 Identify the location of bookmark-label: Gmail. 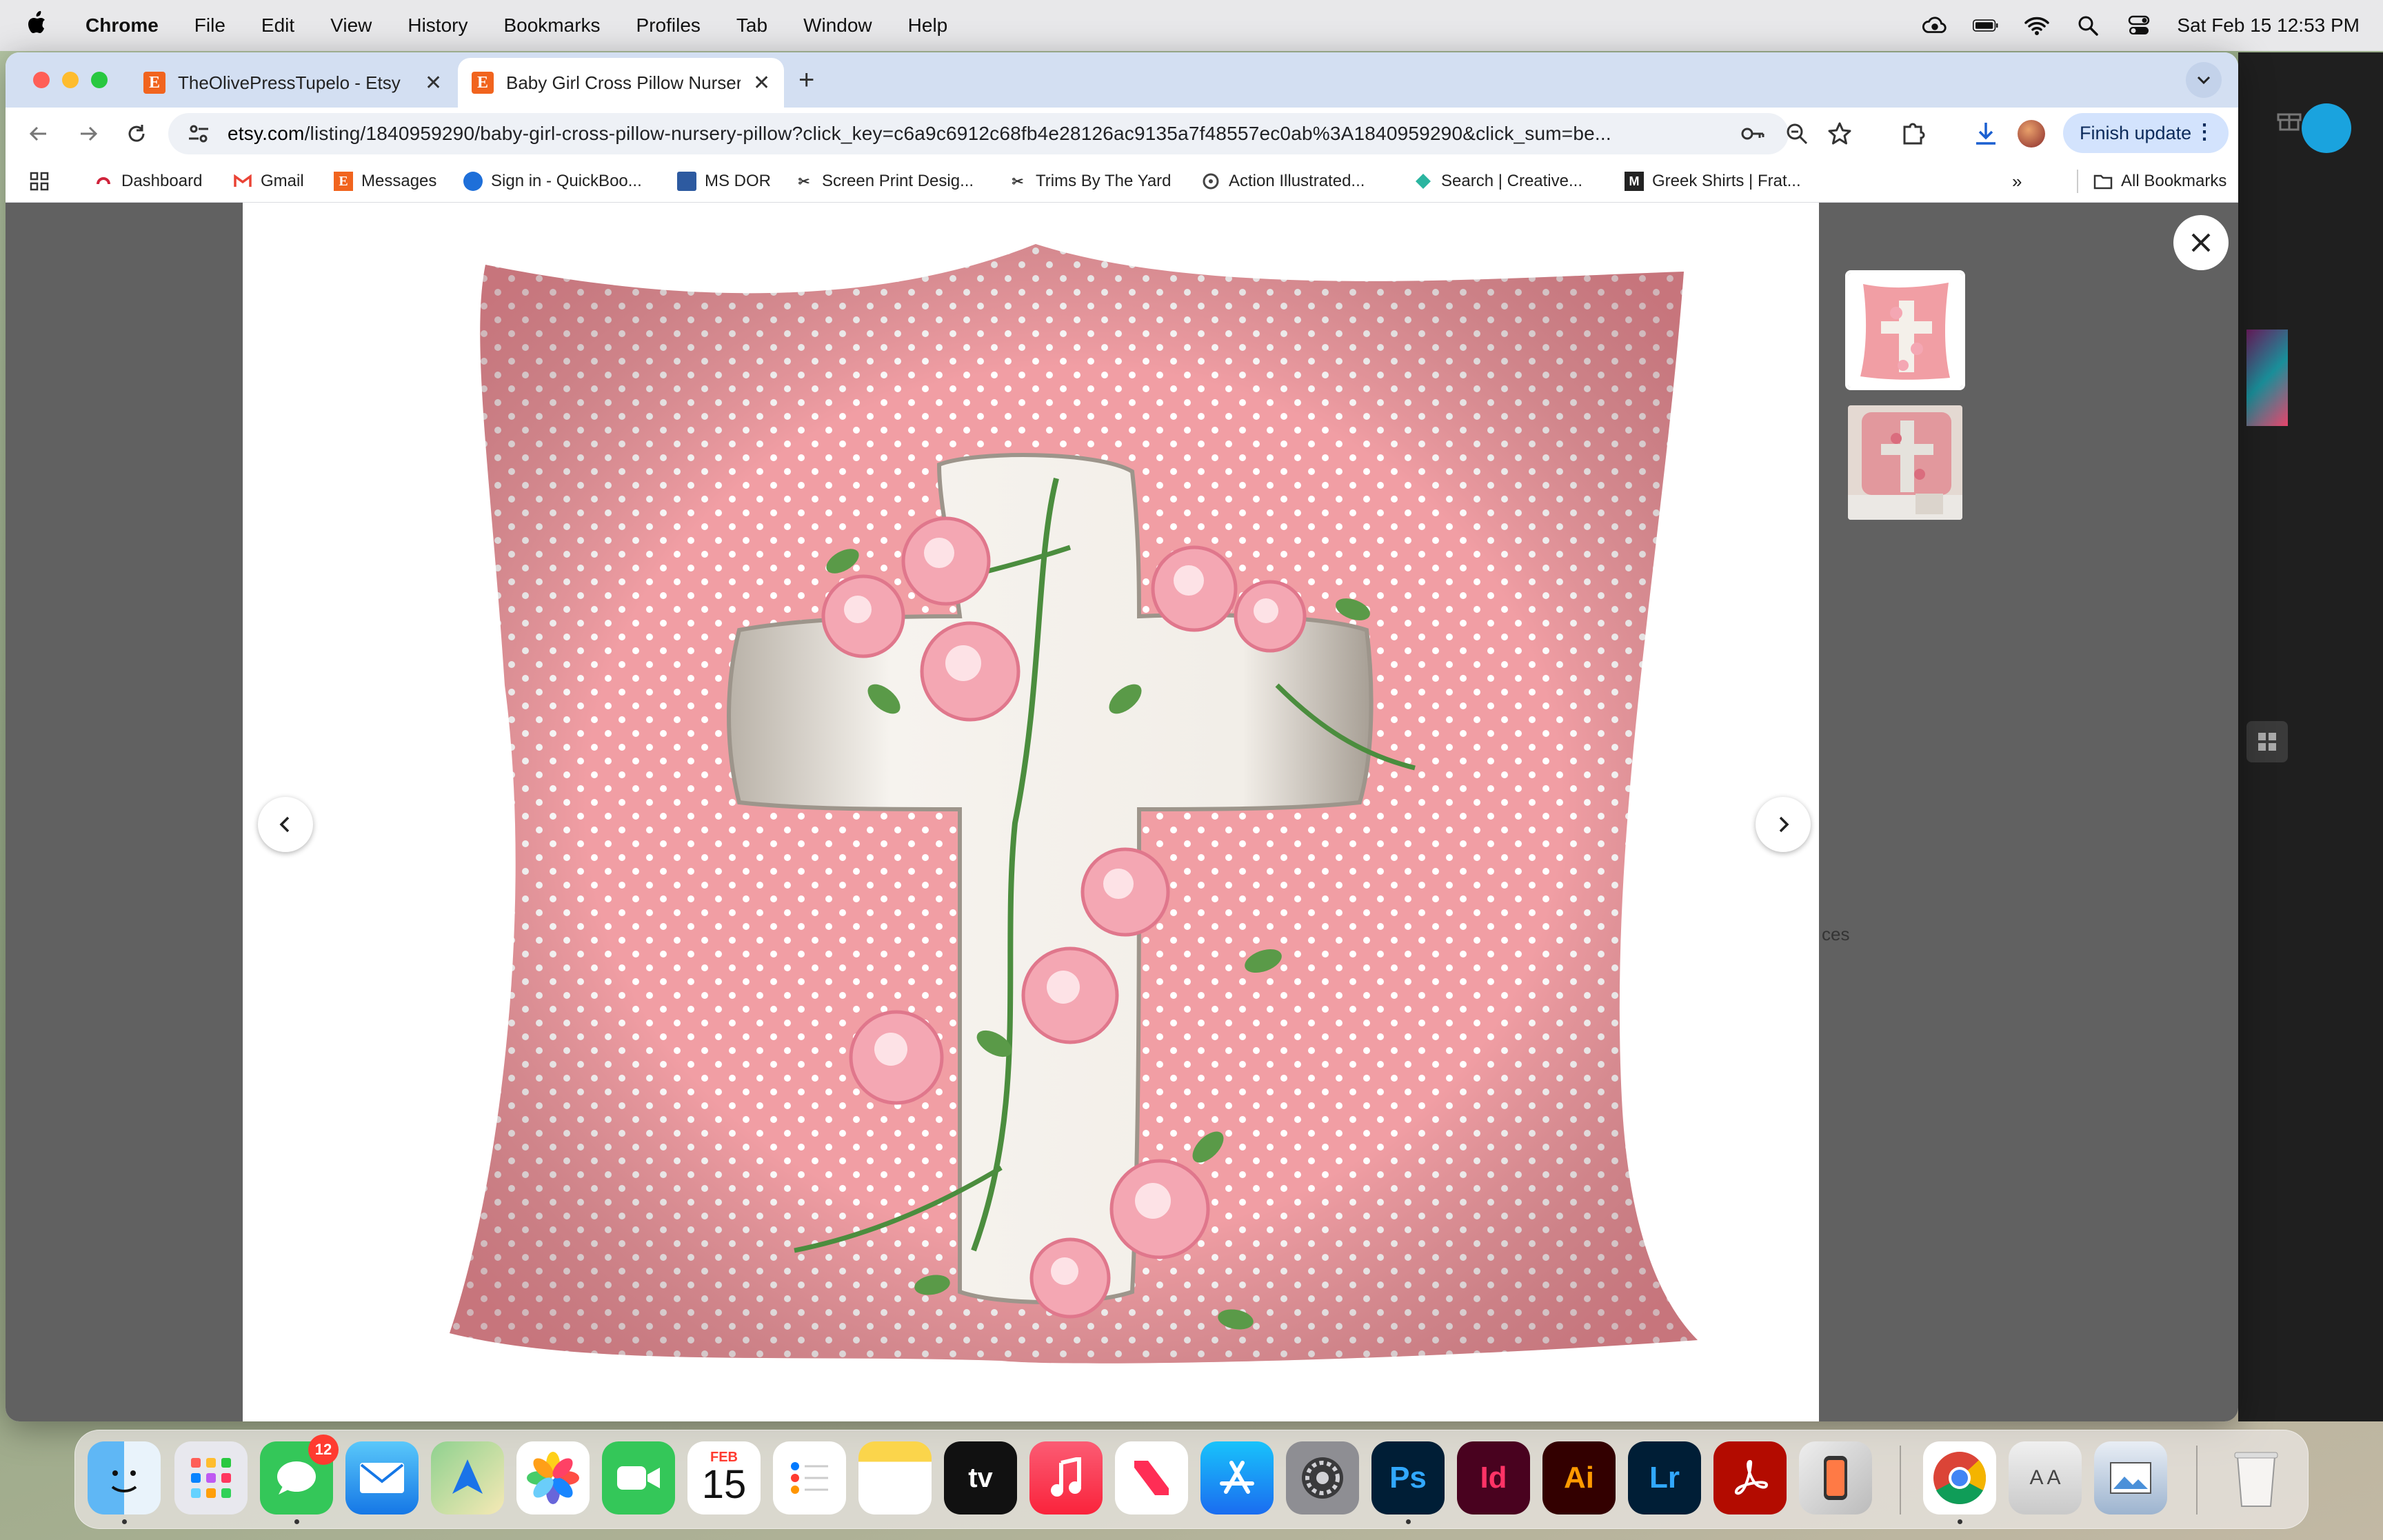
(282, 181).